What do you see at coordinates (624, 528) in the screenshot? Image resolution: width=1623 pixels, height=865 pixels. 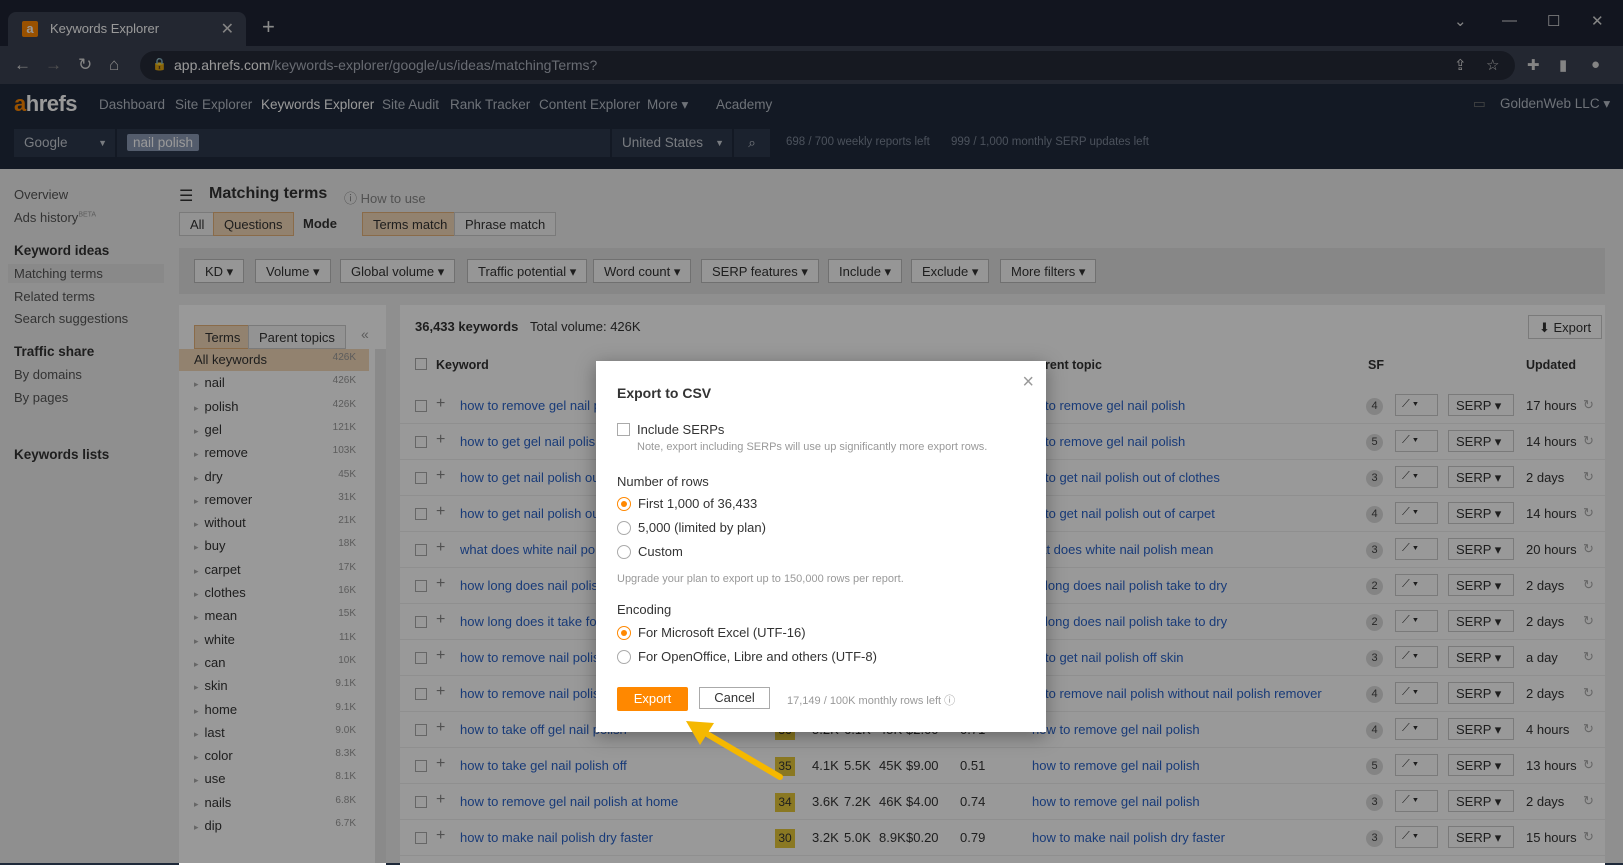 I see `rows-5000-radio` at bounding box center [624, 528].